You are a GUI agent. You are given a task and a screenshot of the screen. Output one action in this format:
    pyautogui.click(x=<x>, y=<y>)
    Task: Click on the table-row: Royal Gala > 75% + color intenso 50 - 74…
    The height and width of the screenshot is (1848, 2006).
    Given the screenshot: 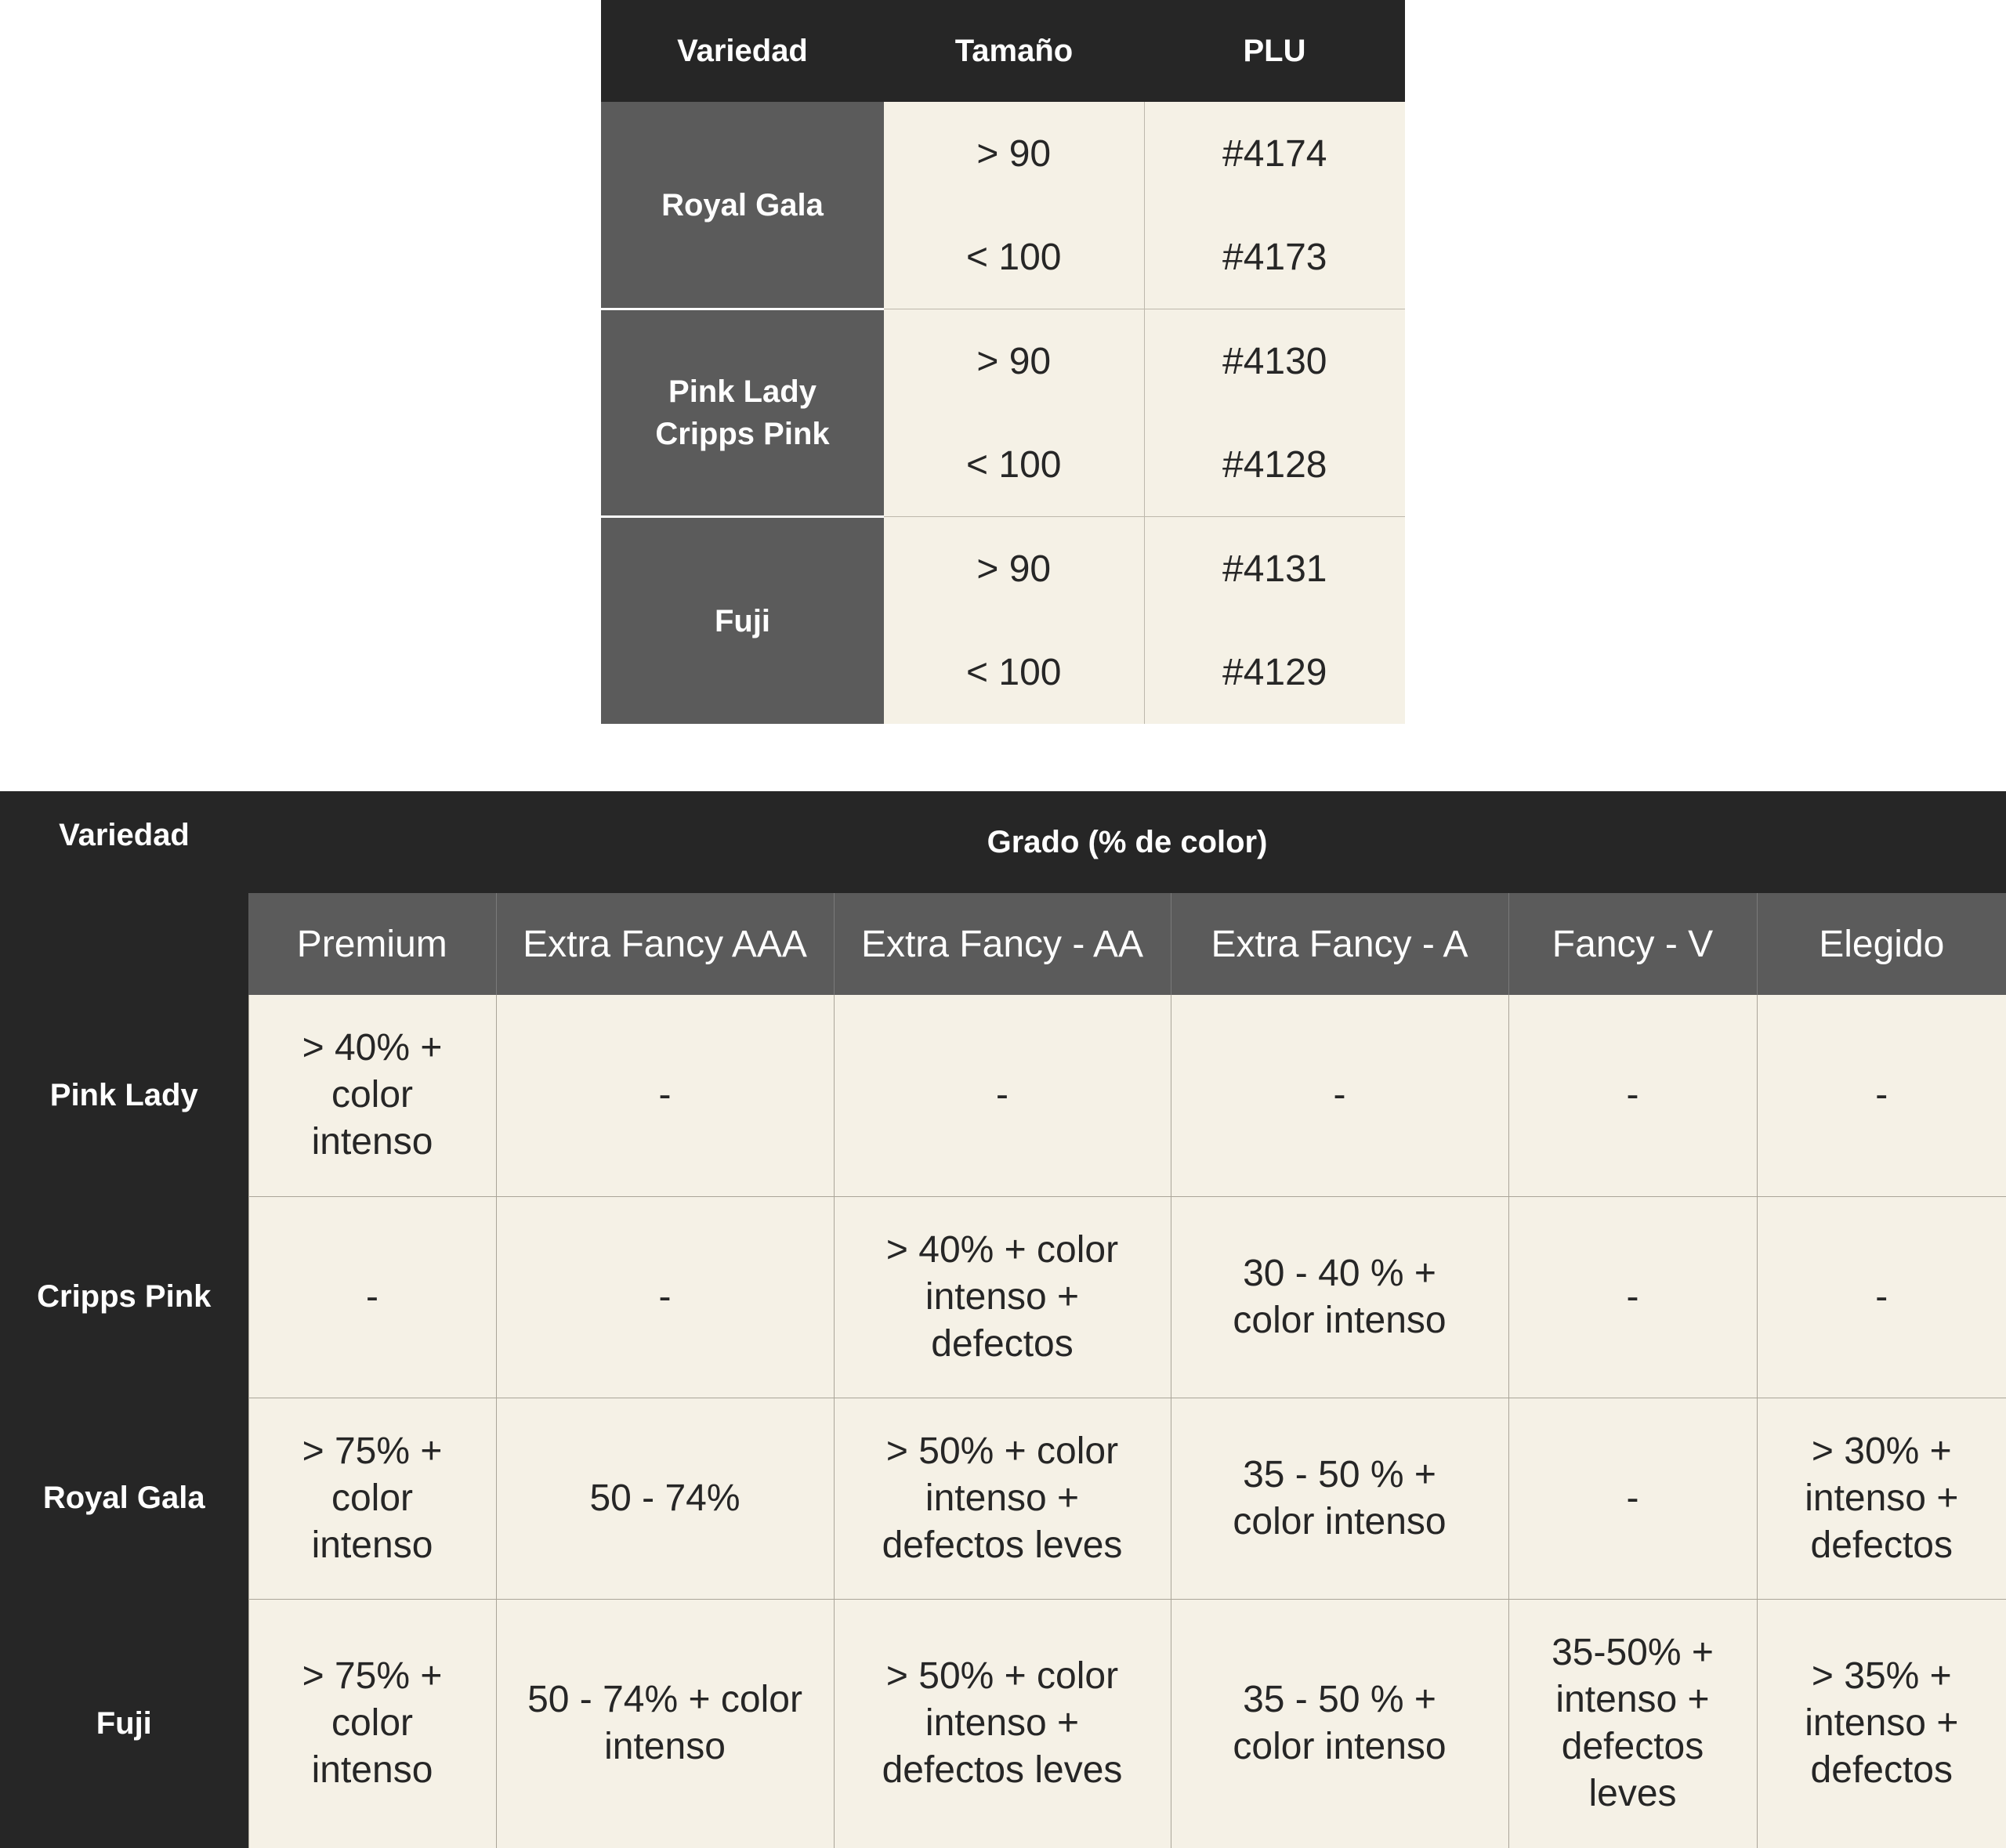 What is the action you would take?
    pyautogui.click(x=1003, y=1498)
    